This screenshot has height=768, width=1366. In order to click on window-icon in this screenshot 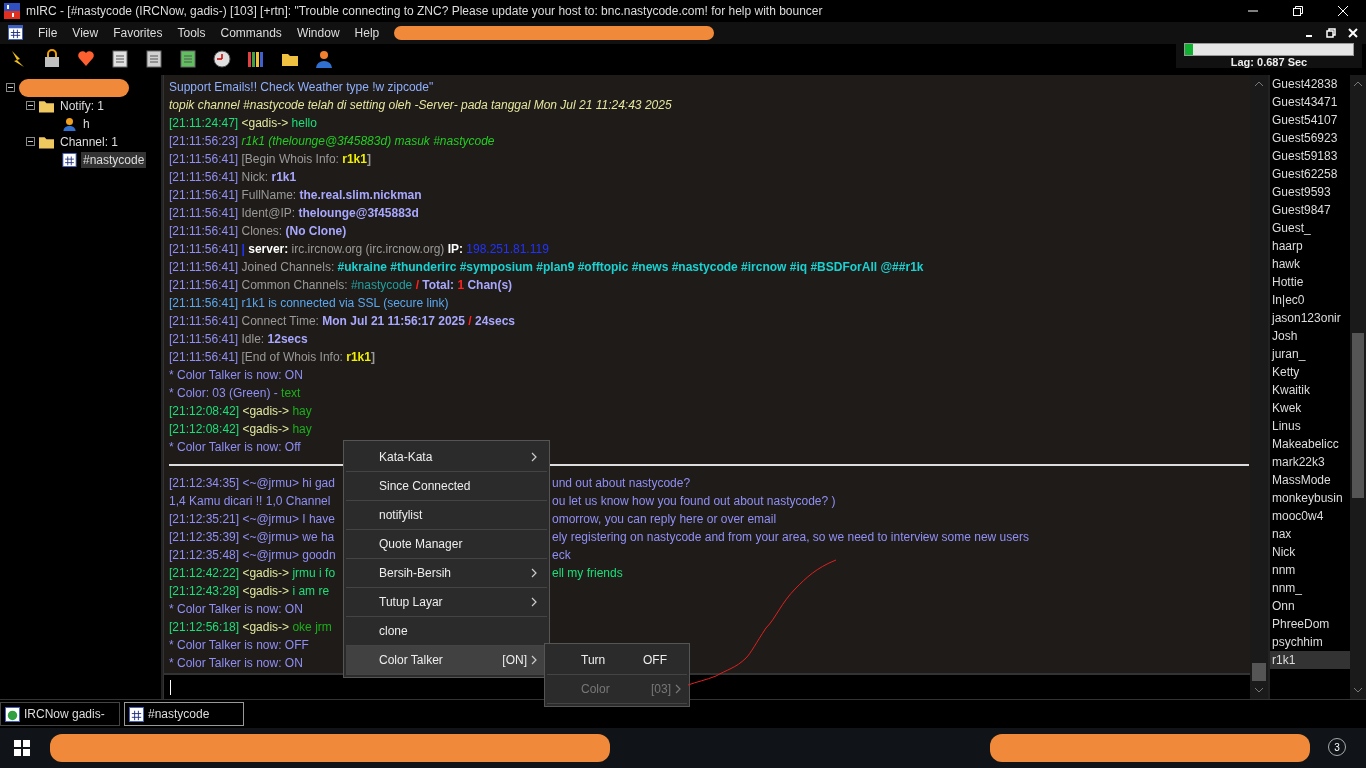, I will do `click(120, 59)`.